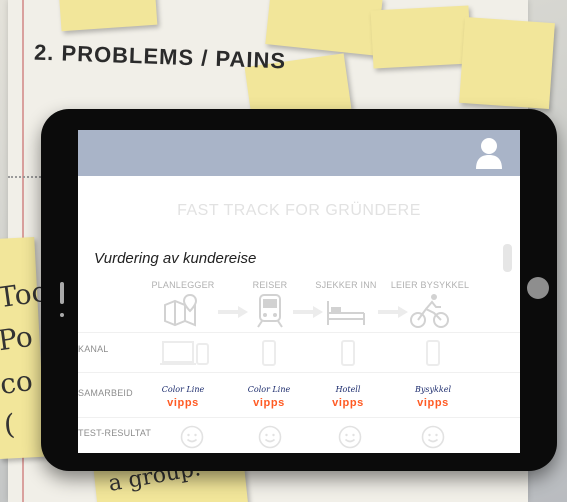 The width and height of the screenshot is (567, 502). What do you see at coordinates (430, 285) in the screenshot?
I see `stage-label-leier-bysykkel: LEIER BYSYKKEL` at bounding box center [430, 285].